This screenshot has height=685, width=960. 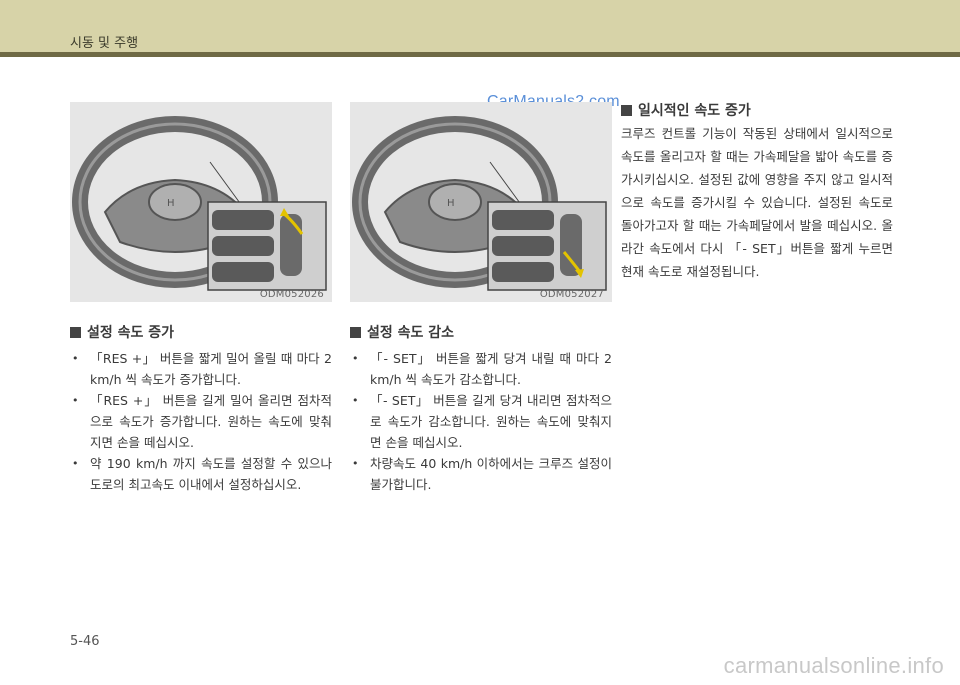 I want to click on figure-res-up: H ODM052026, so click(x=201, y=202).